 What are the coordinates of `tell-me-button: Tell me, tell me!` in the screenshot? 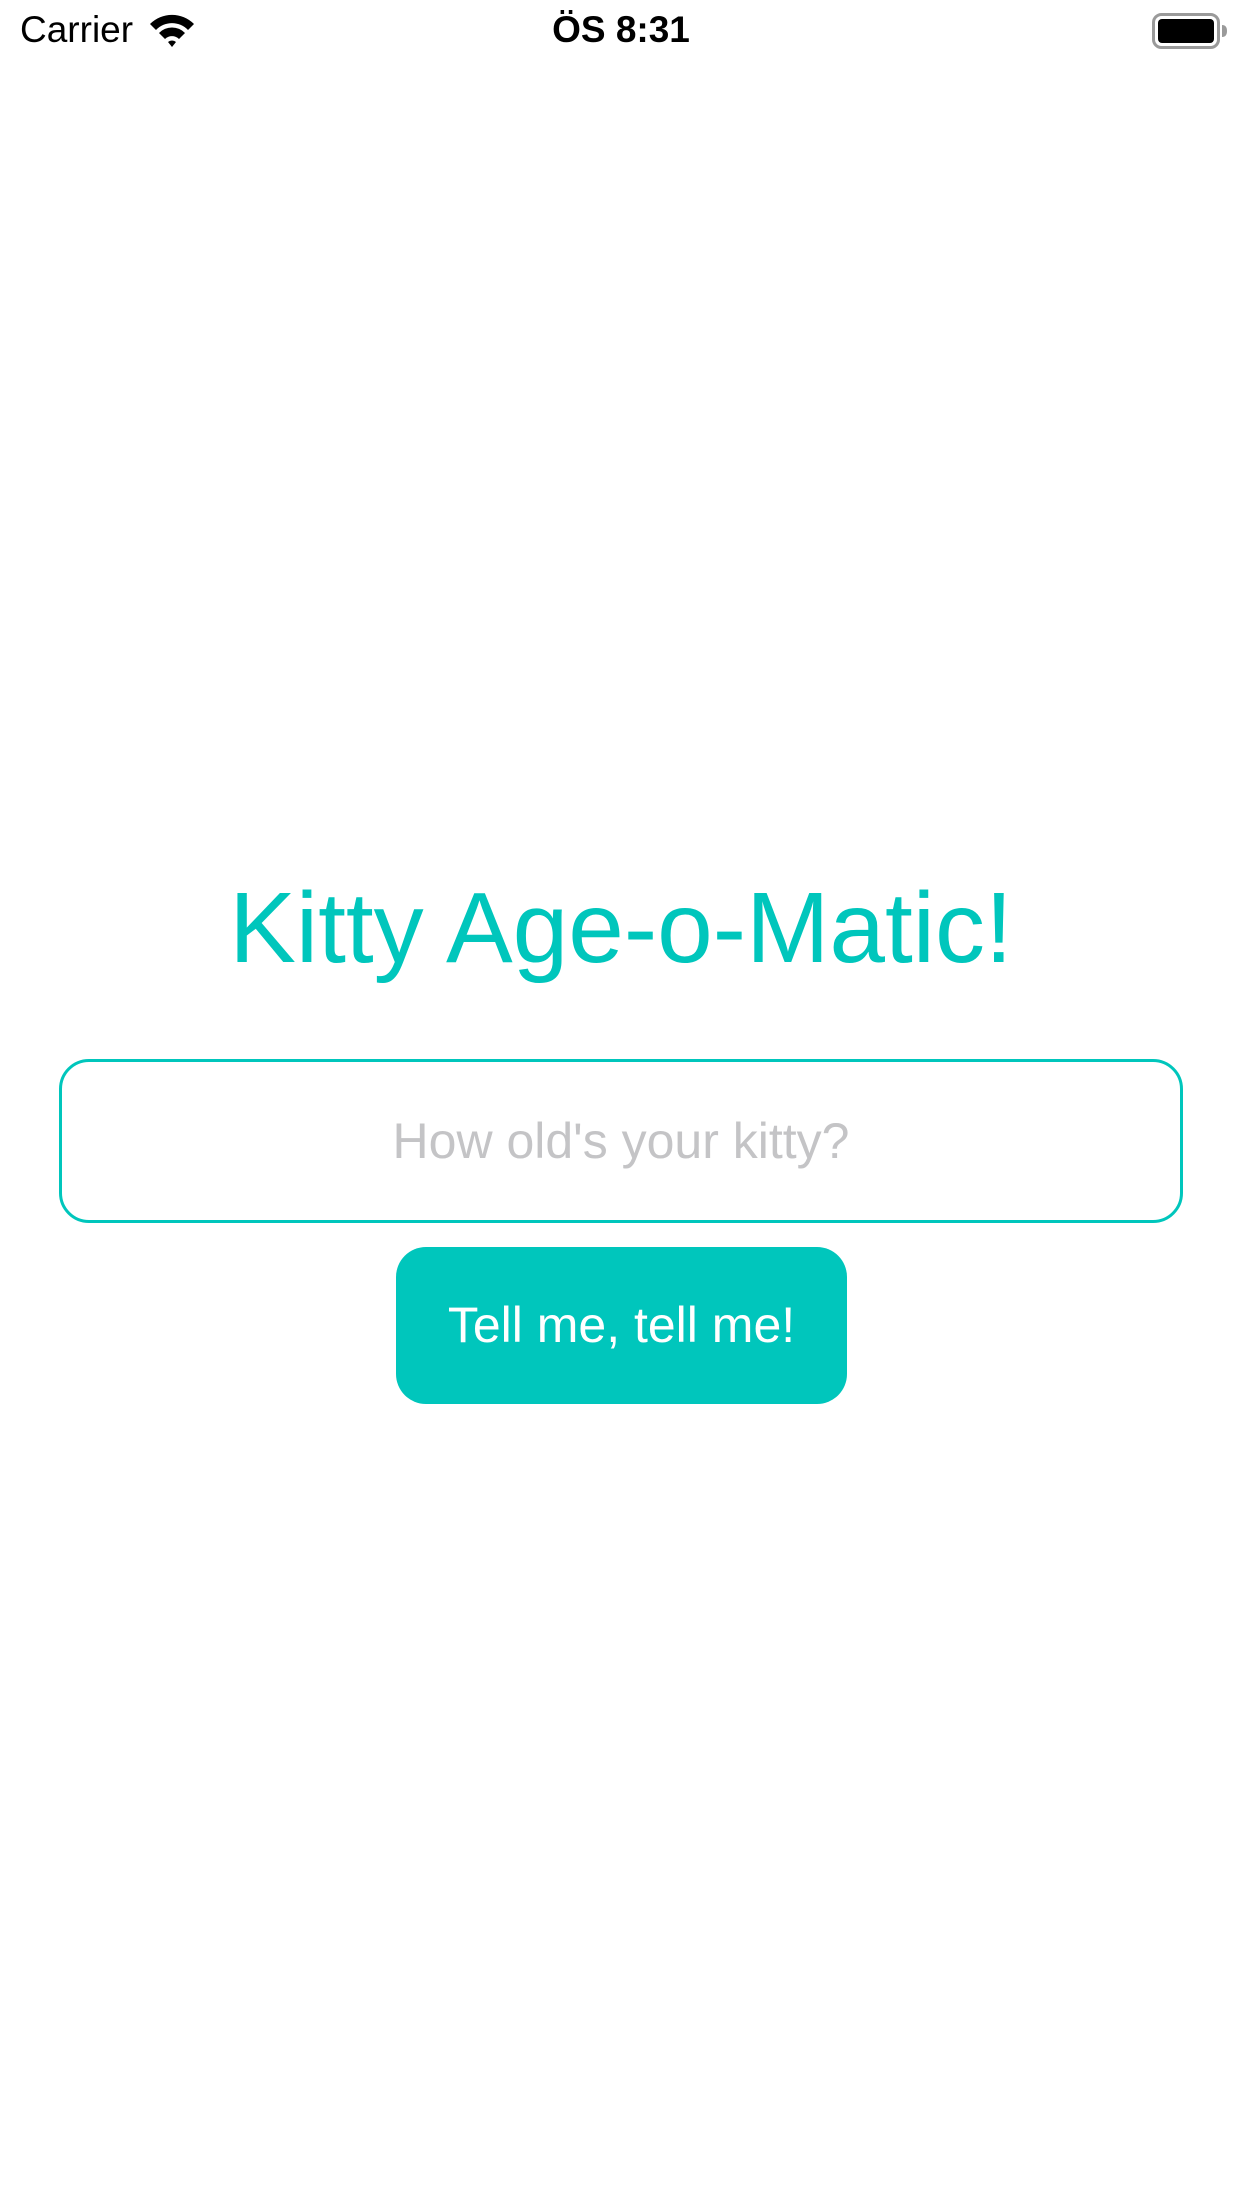 It's located at (621, 1325).